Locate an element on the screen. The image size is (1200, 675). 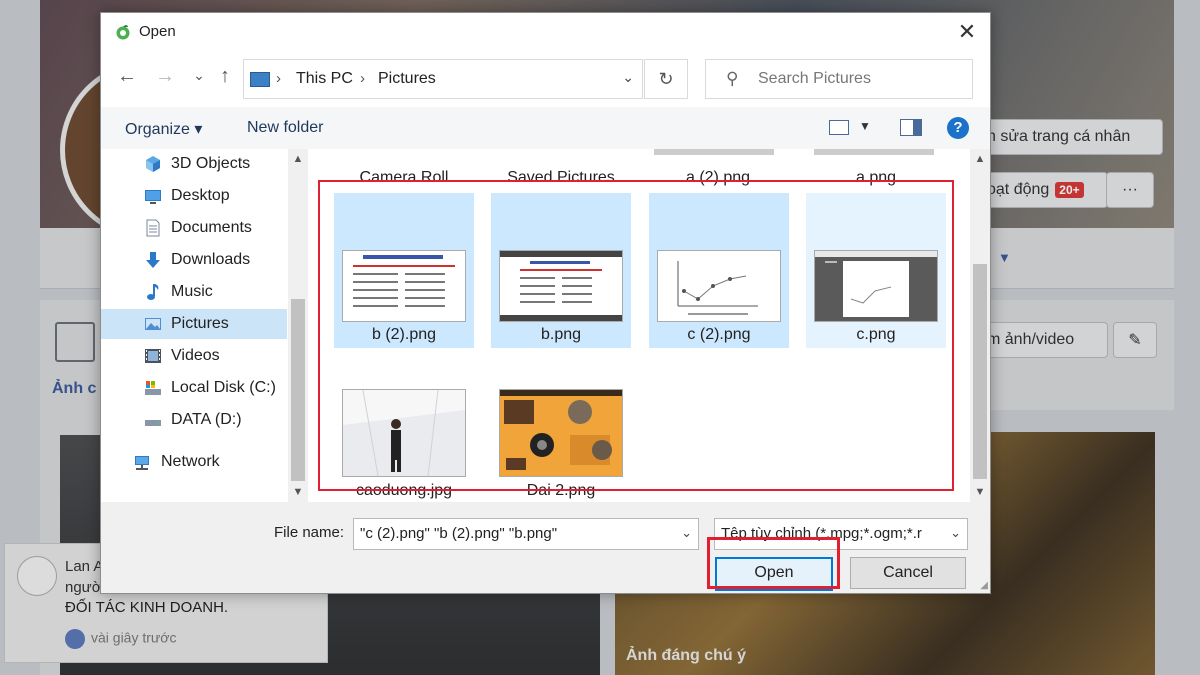
nav-item-data-d: DATA (D:) is located at coordinates (194, 420).